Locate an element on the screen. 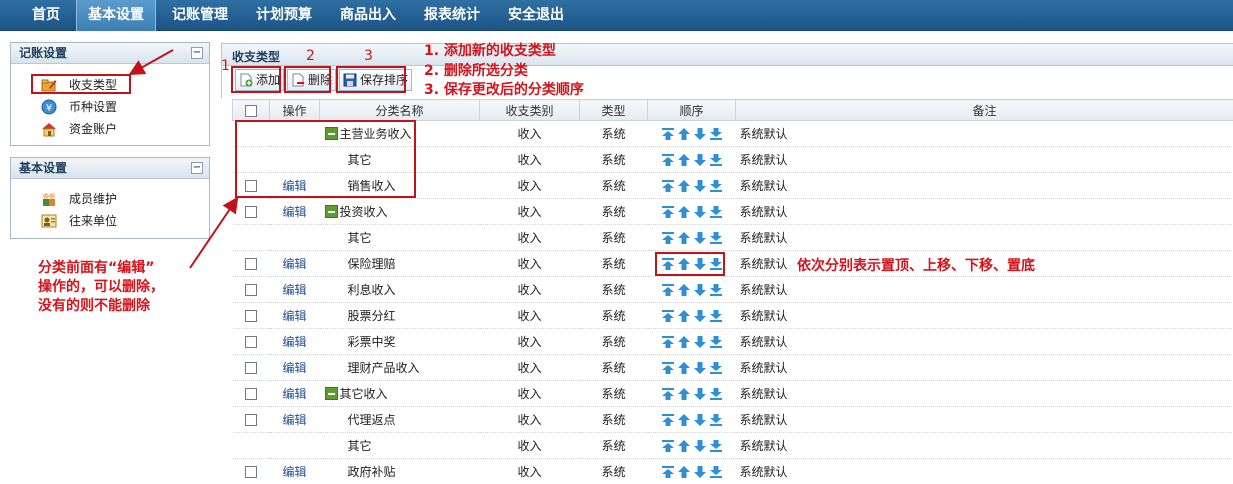 This screenshot has width=1233, height=484. highlight-box-sidebar-item is located at coordinates (81, 84).